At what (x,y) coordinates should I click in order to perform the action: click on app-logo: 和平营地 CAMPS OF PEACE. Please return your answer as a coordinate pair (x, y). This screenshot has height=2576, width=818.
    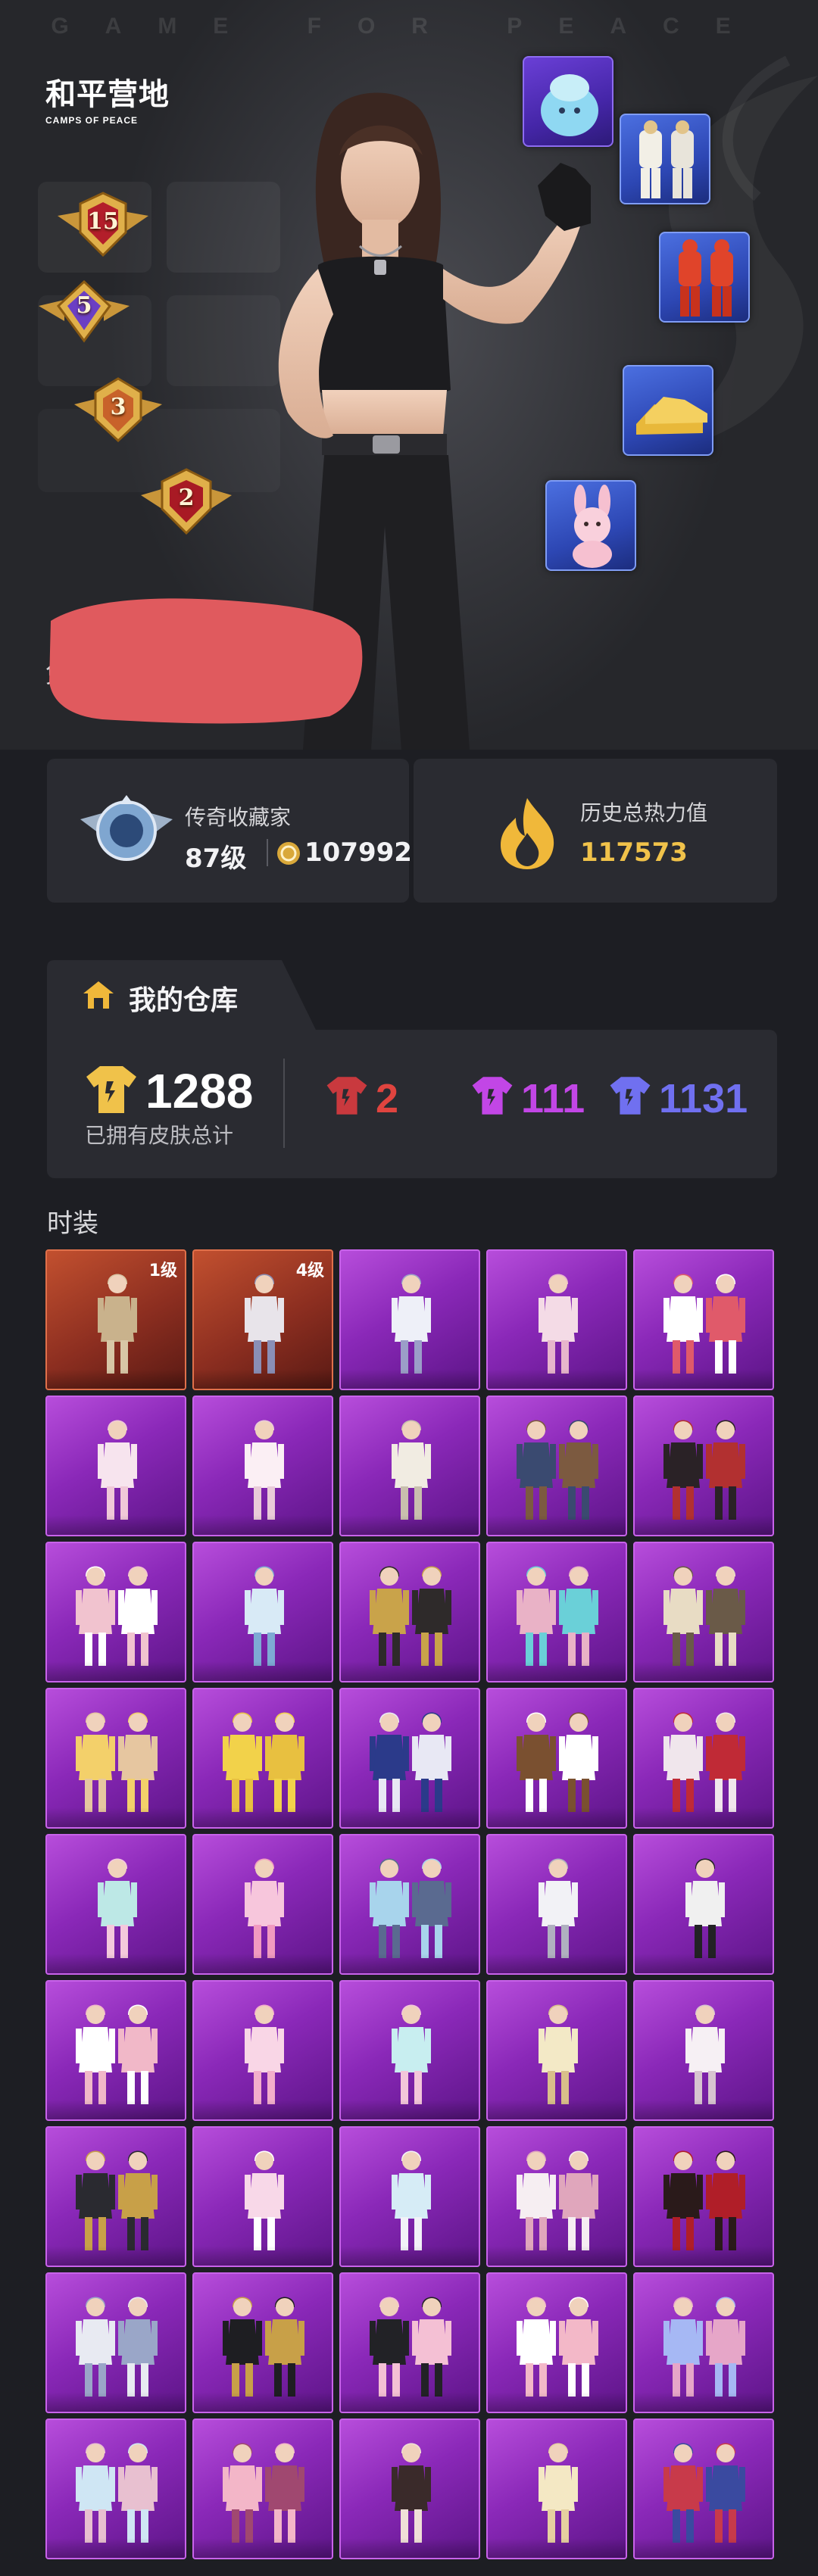
    Looking at the image, I should click on (121, 98).